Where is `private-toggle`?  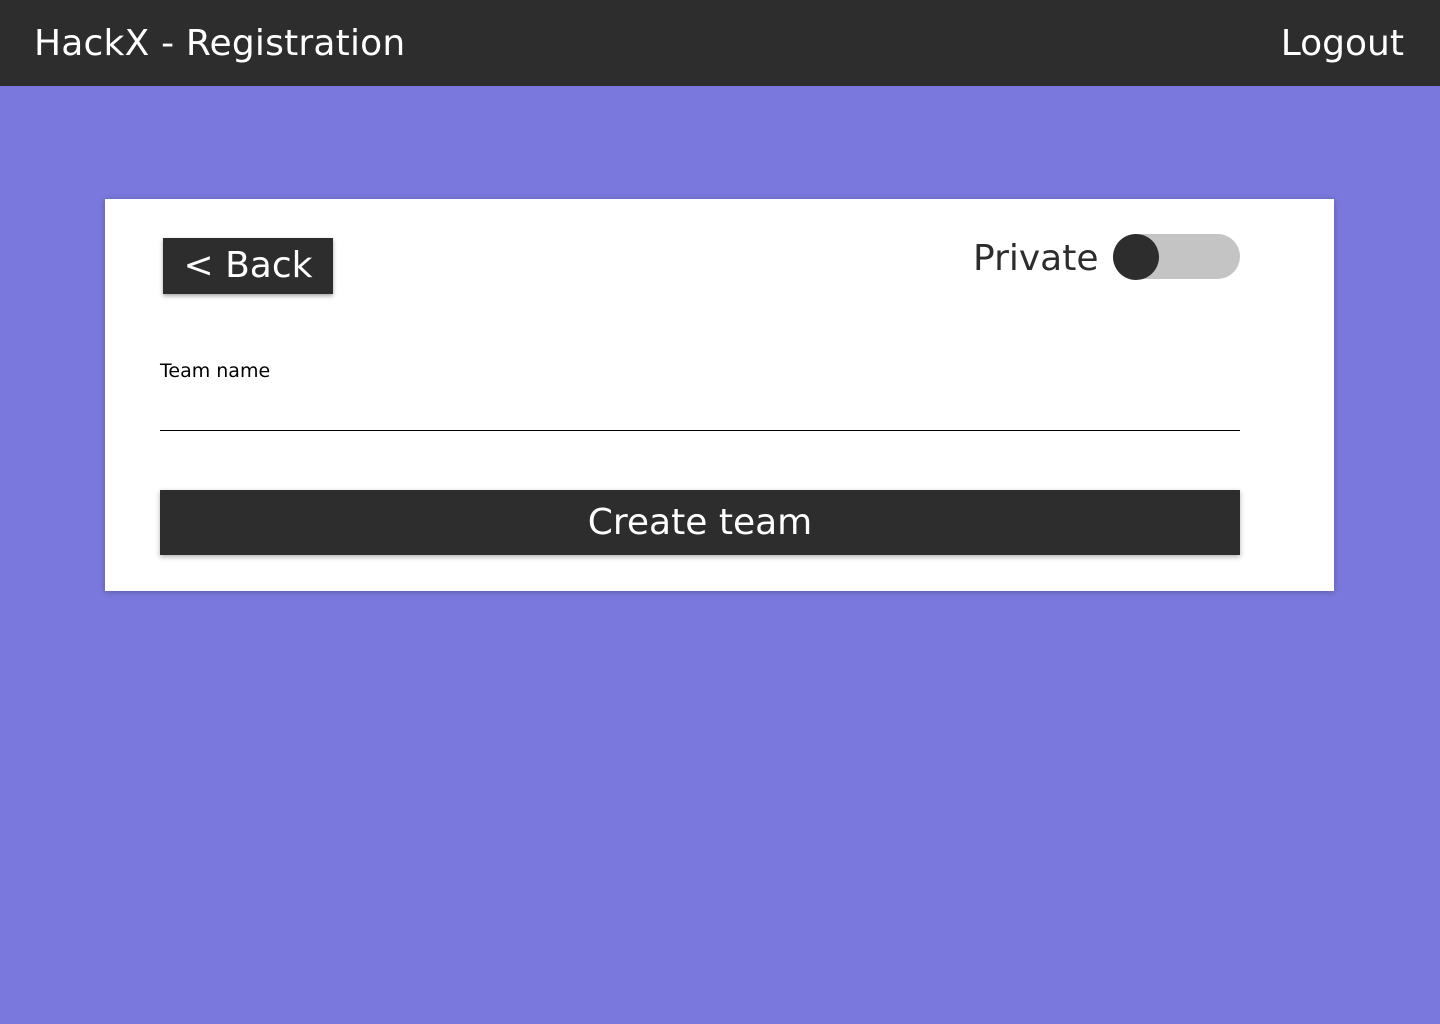
private-toggle is located at coordinates (1176, 257).